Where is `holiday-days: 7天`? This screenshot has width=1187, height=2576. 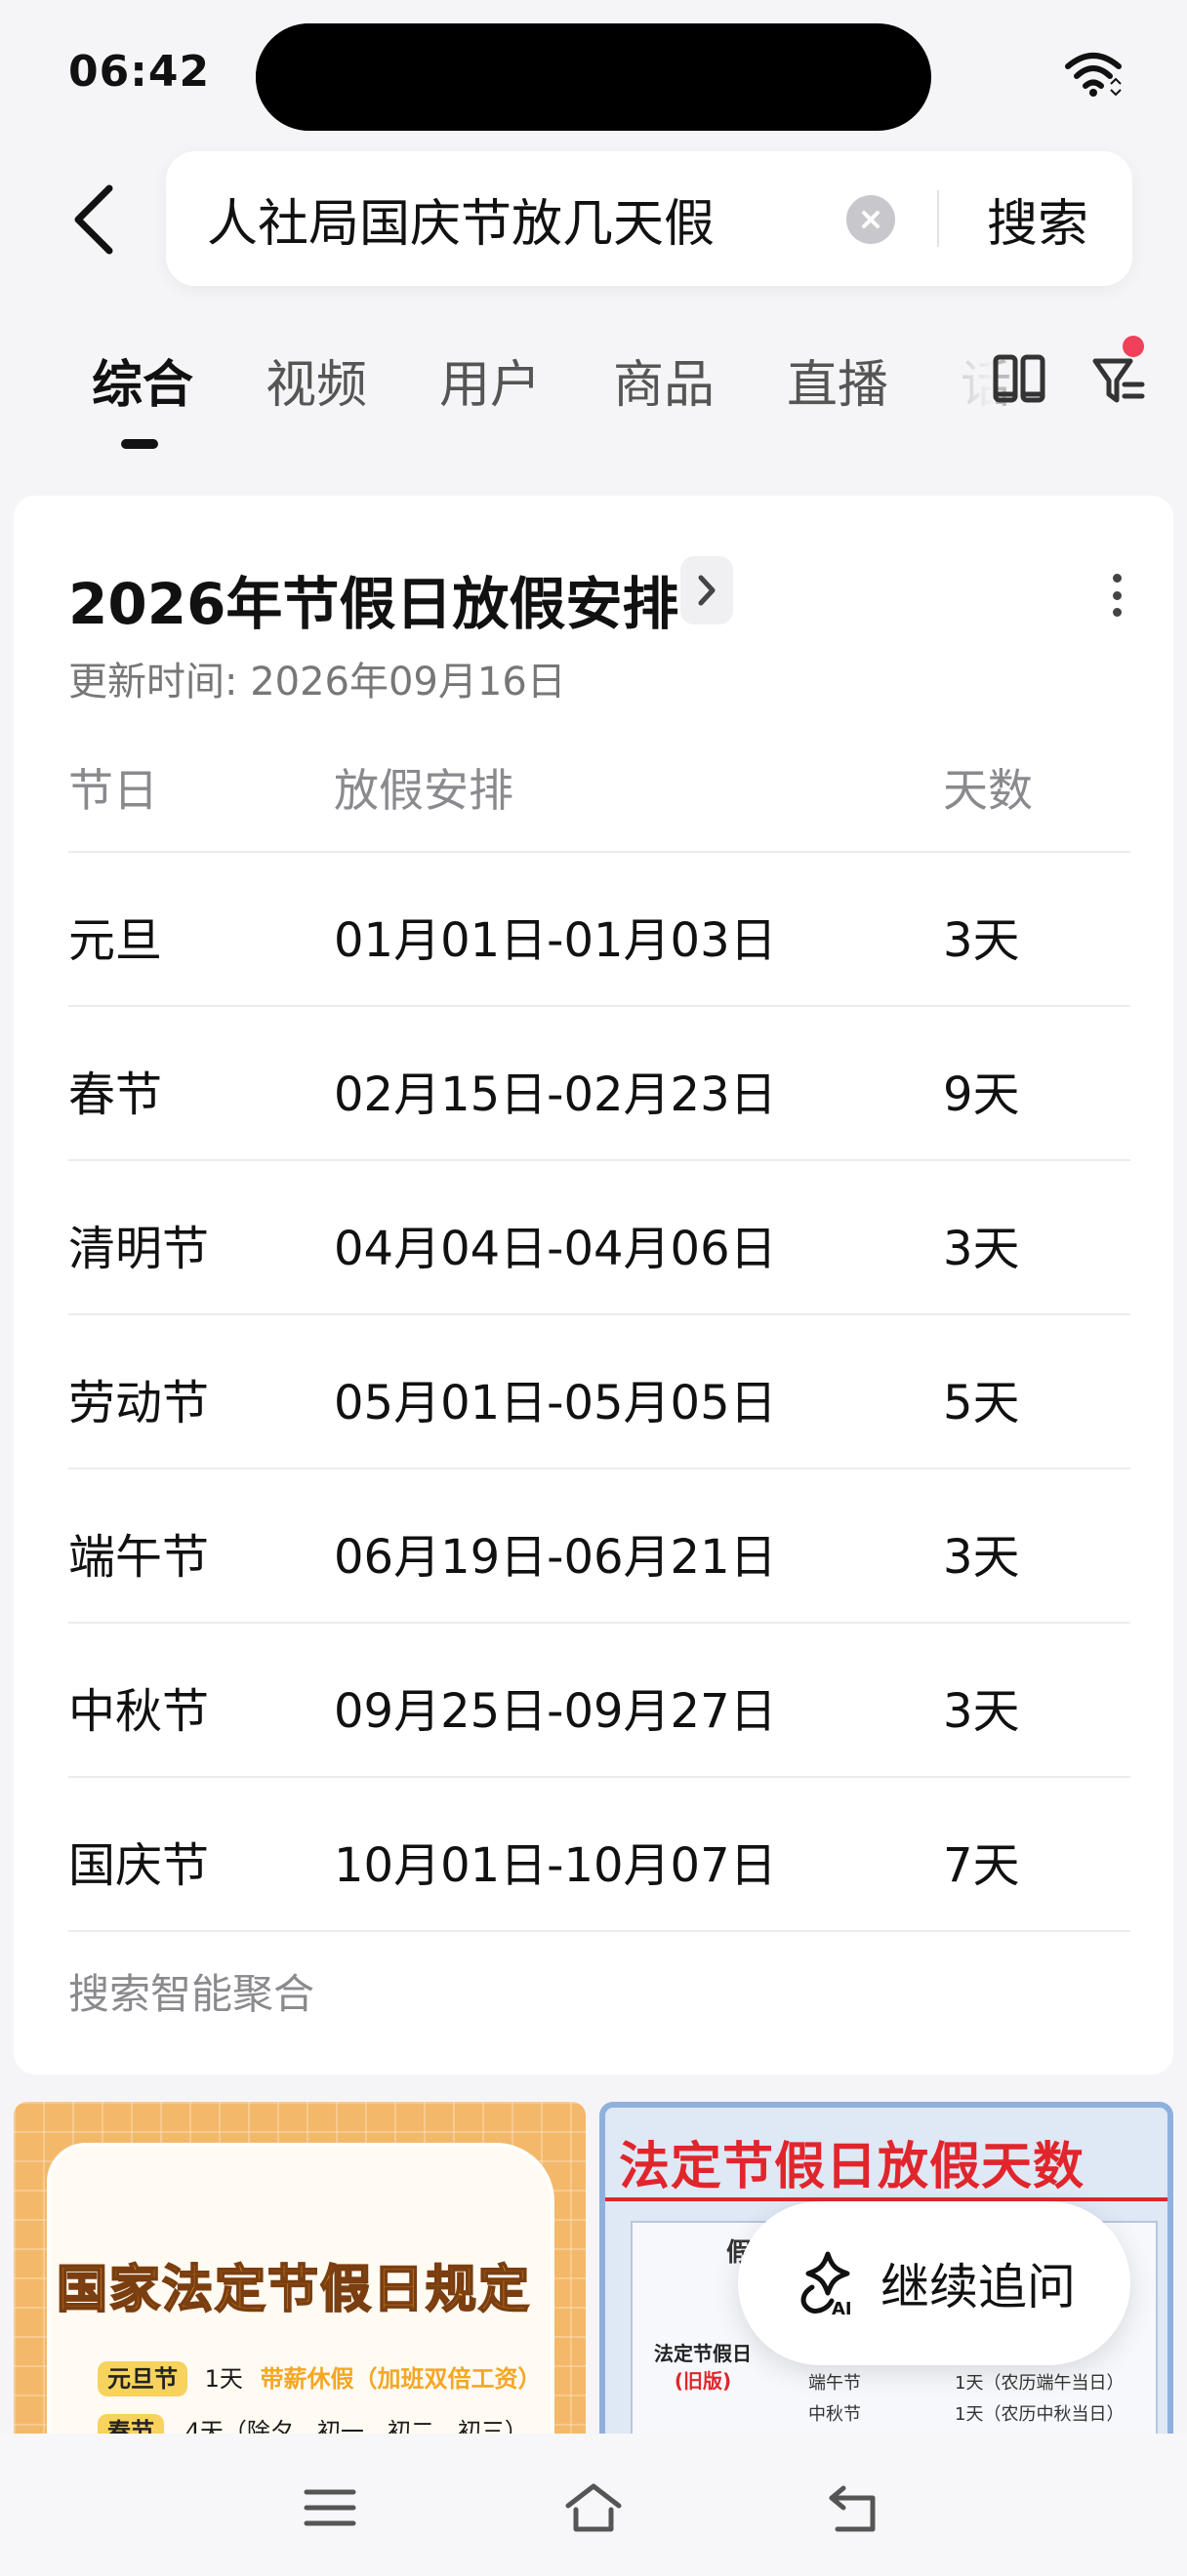
holiday-days: 7天 is located at coordinates (981, 1865).